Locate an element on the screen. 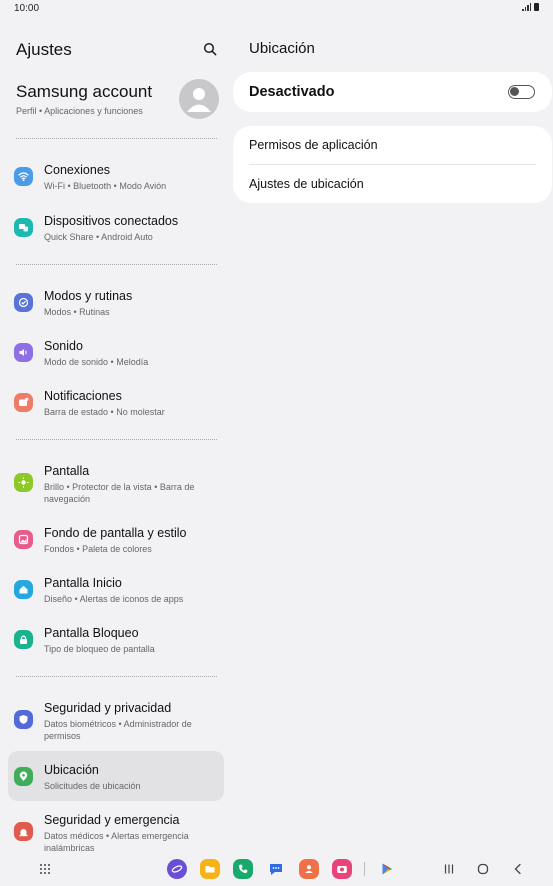  lock-icon is located at coordinates (23, 639).